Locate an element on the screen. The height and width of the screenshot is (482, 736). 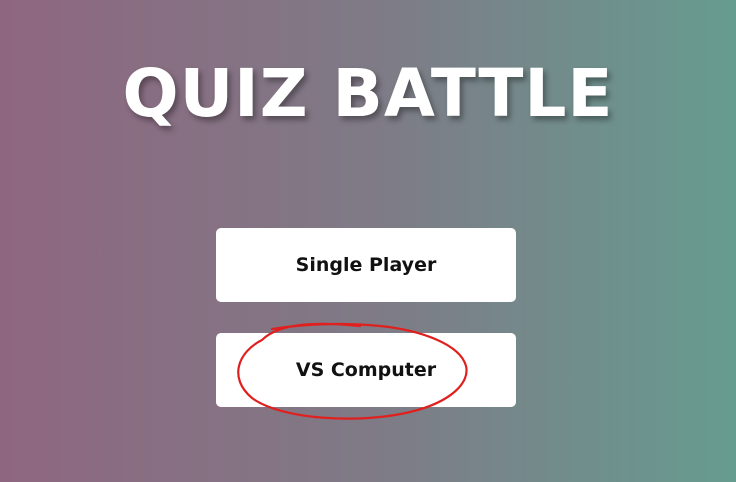
single-player-label: Single Player is located at coordinates (366, 265).